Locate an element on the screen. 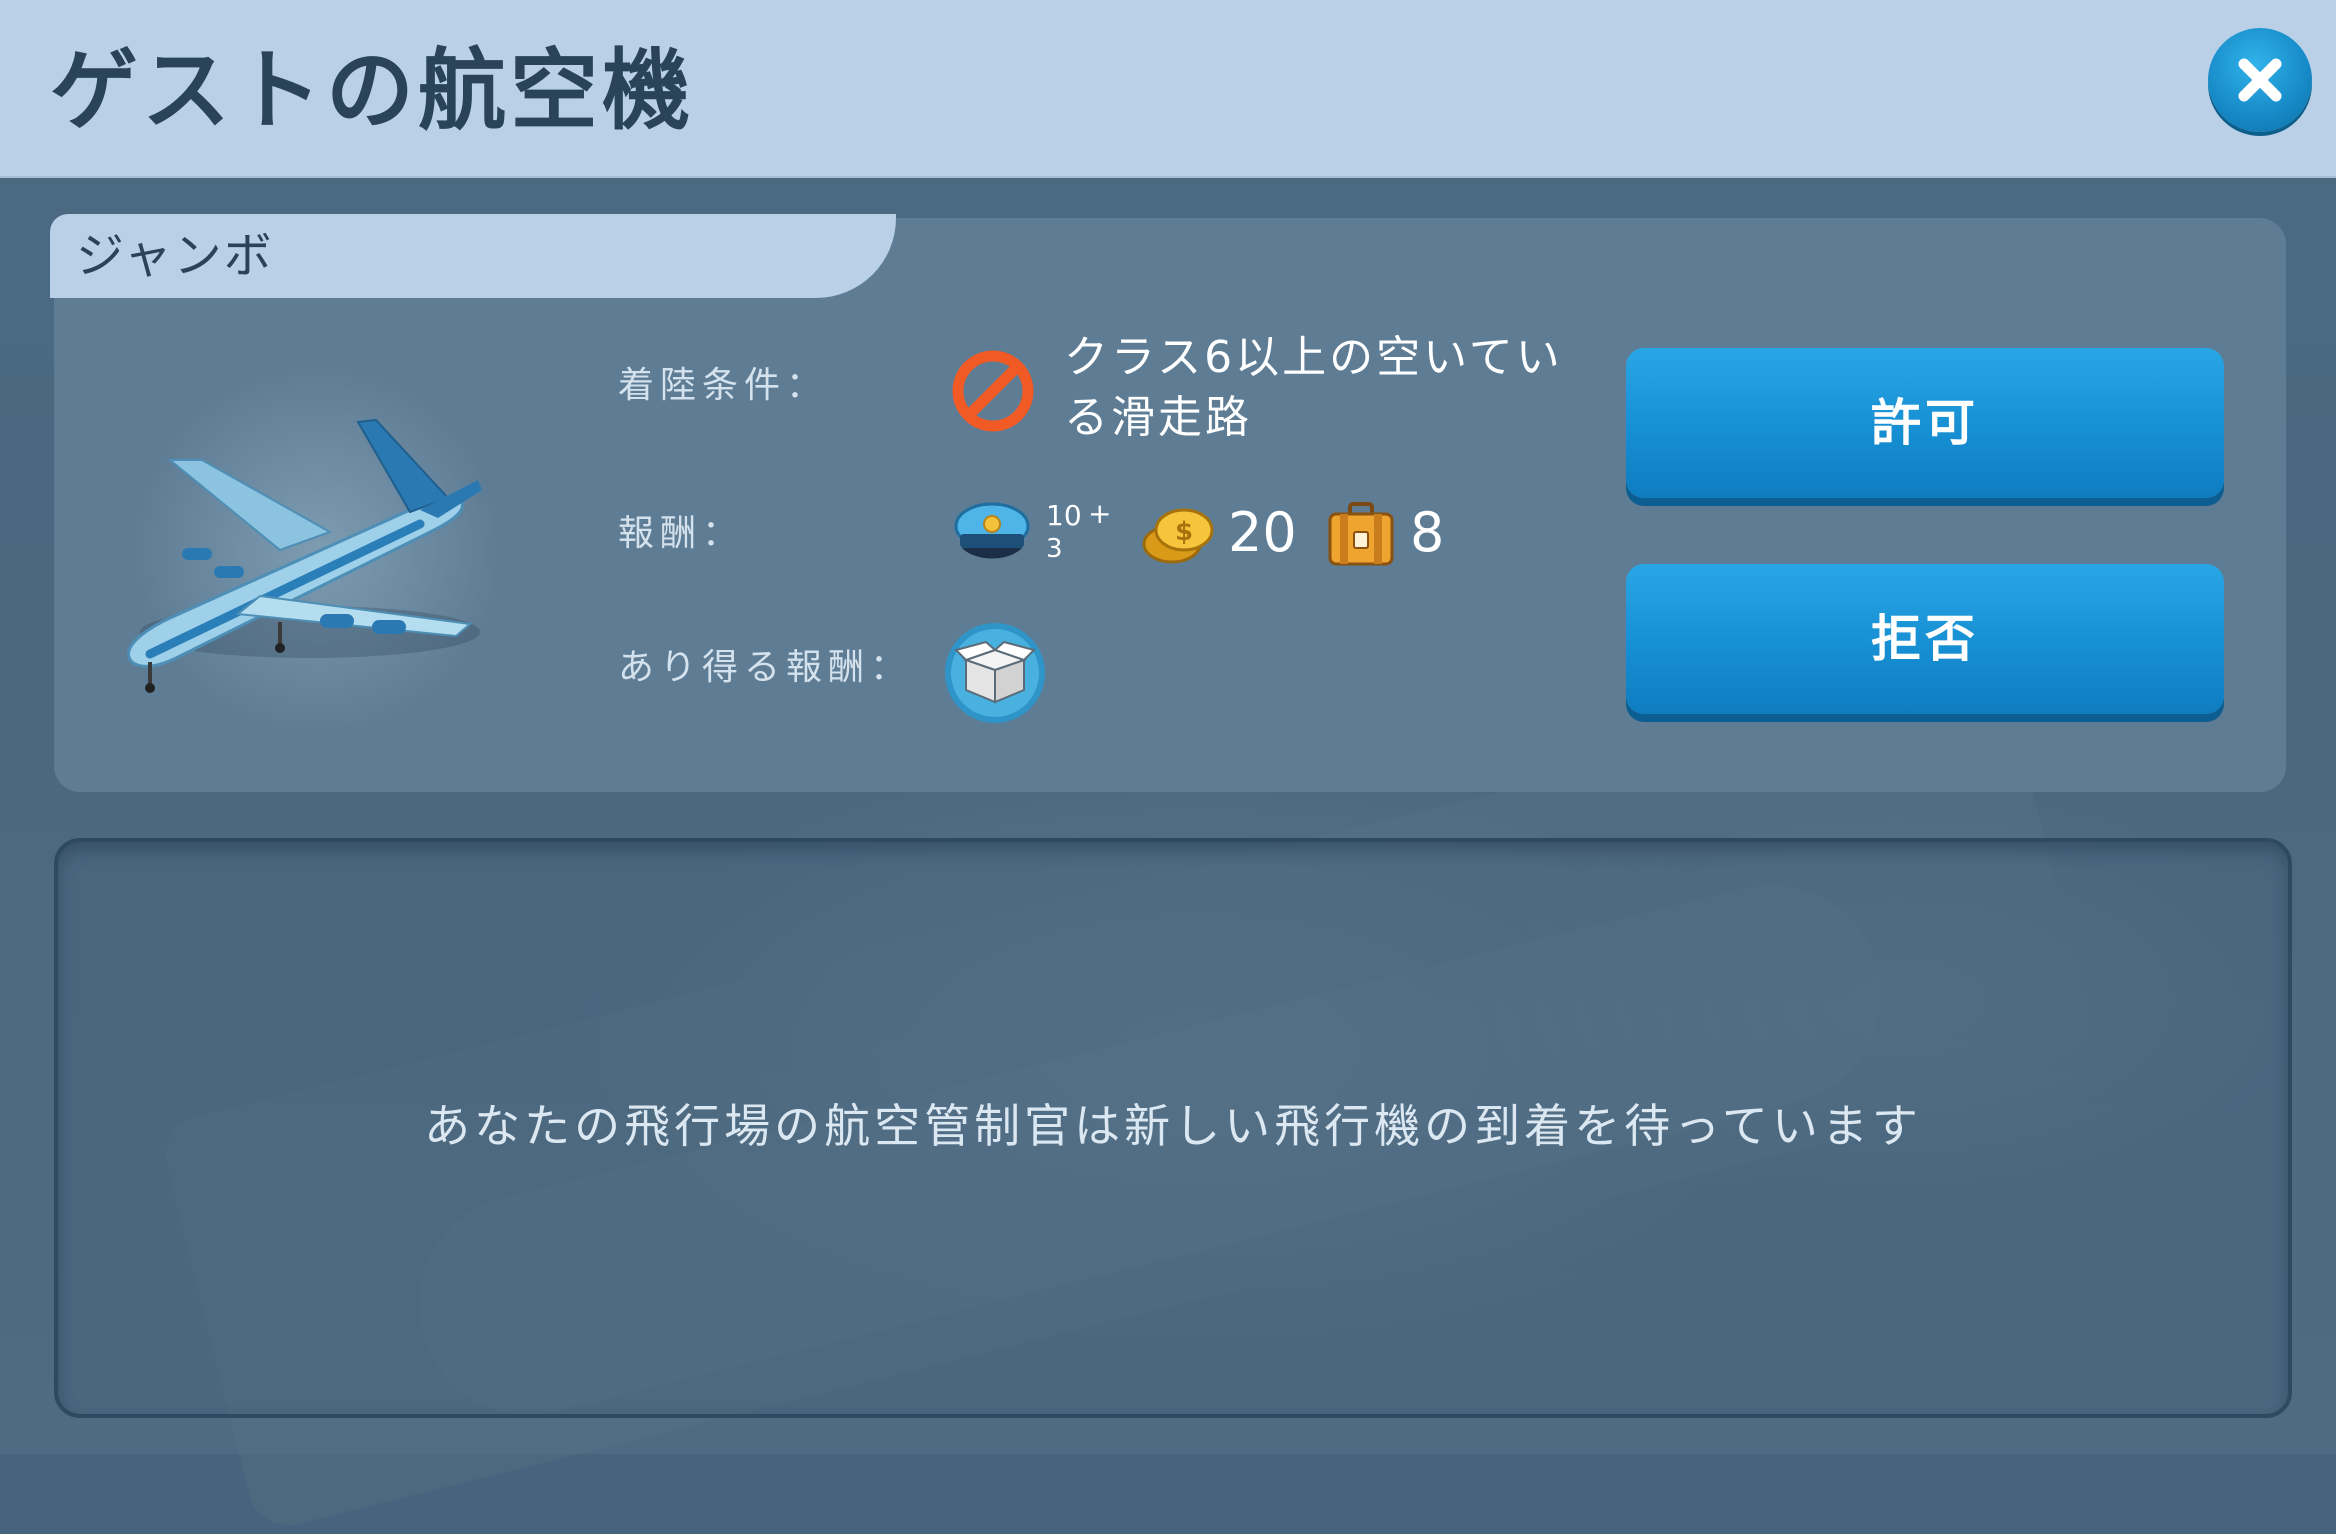 The image size is (2336, 1534). jumbo-jet-icon is located at coordinates (304, 555).